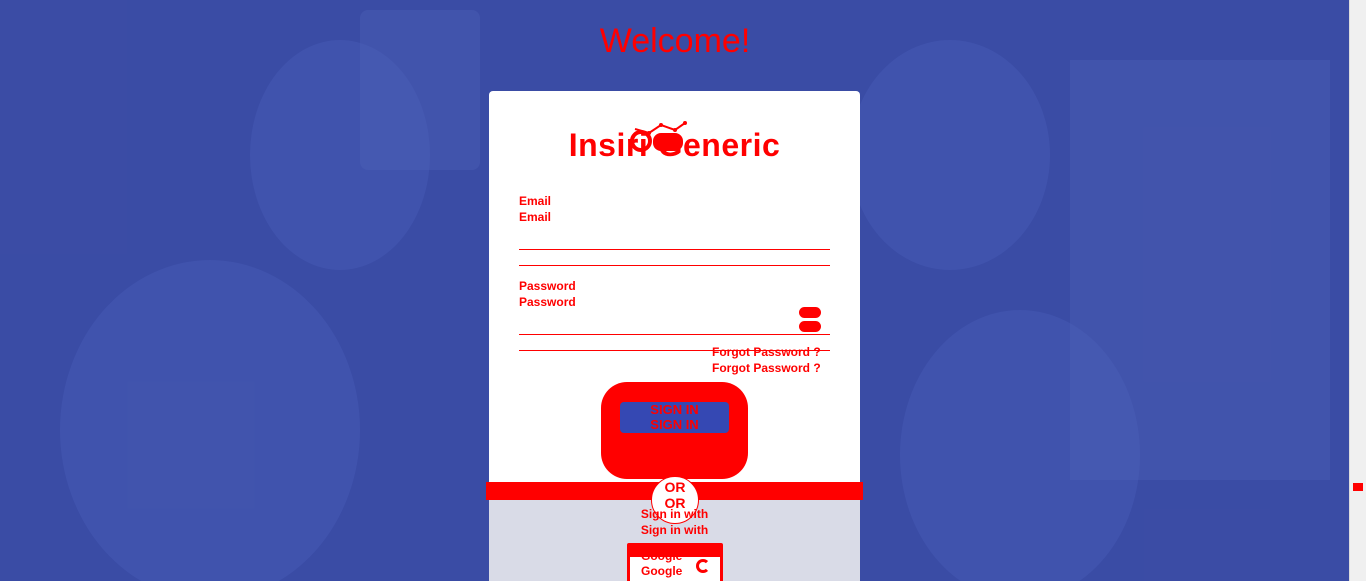  Describe the element at coordinates (674, 514) in the screenshot. I see `sign-in-with-label: Sign in with` at that location.